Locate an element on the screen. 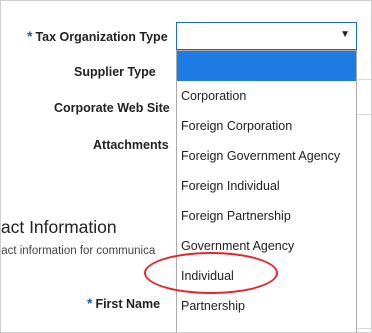 Image resolution: width=372 pixels, height=333 pixels. corporate-web-site-label: Corporate Web Site is located at coordinates (112, 108).